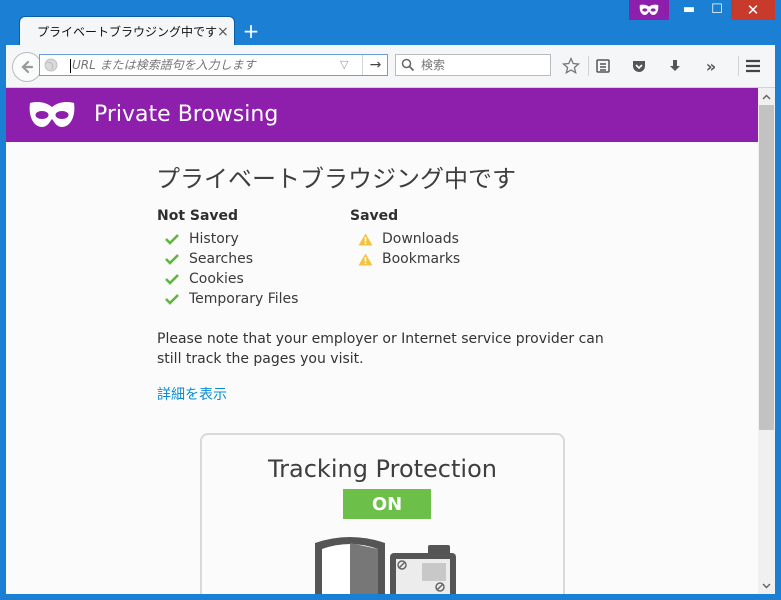 This screenshot has width=781, height=600. Describe the element at coordinates (603, 66) in the screenshot. I see `reading-list-icon` at that location.